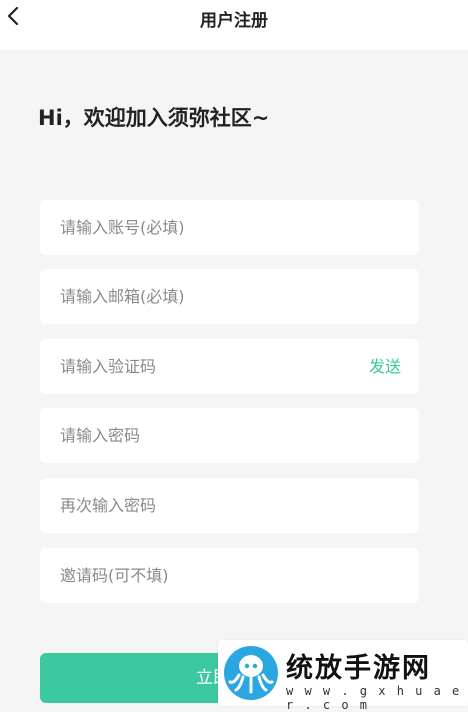 This screenshot has width=468, height=712. I want to click on page-title: 用户注册, so click(234, 21).